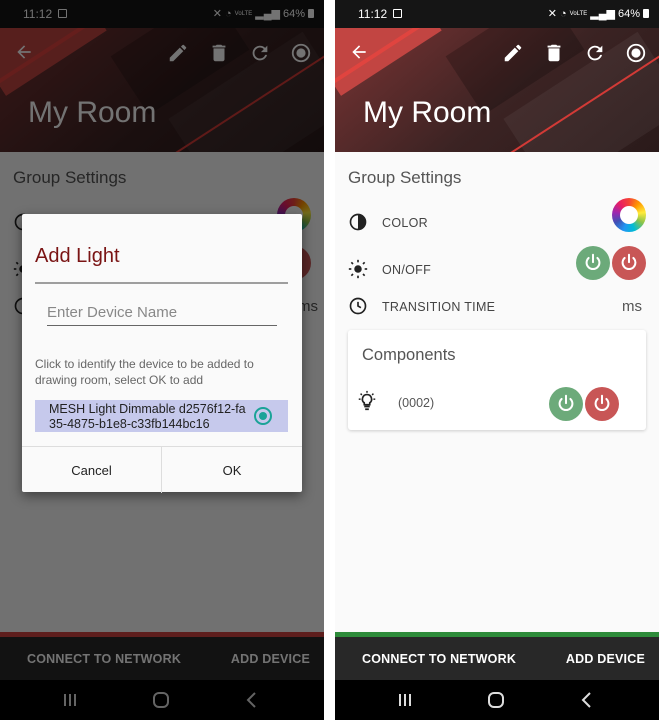 The width and height of the screenshot is (659, 720). Describe the element at coordinates (409, 355) in the screenshot. I see `components-title: Components` at that location.